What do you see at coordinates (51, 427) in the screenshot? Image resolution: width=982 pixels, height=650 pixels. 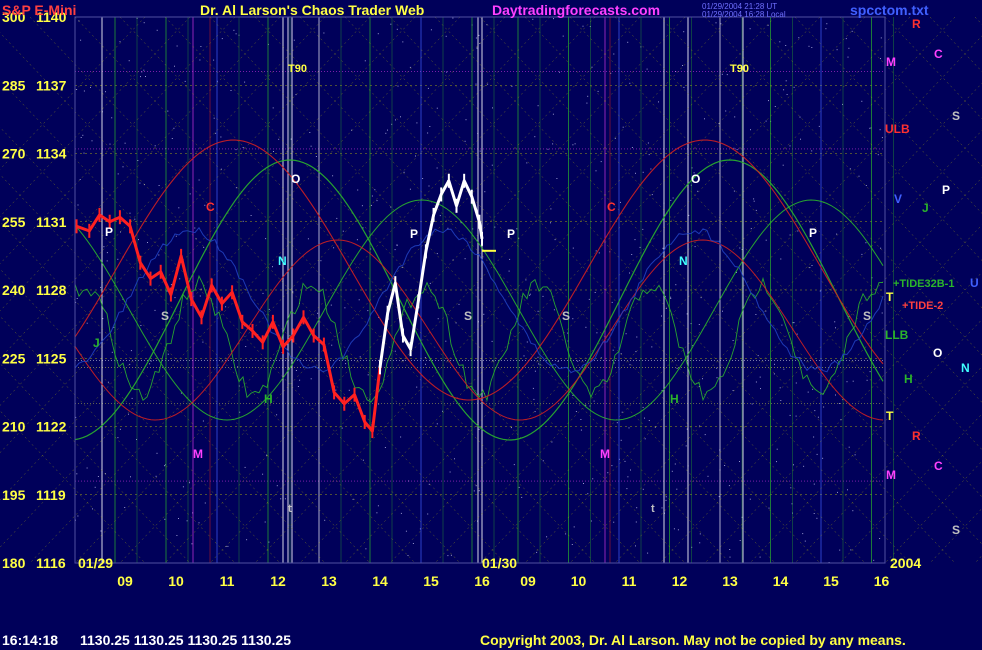 I see `y-price-tick-label: 1122` at bounding box center [51, 427].